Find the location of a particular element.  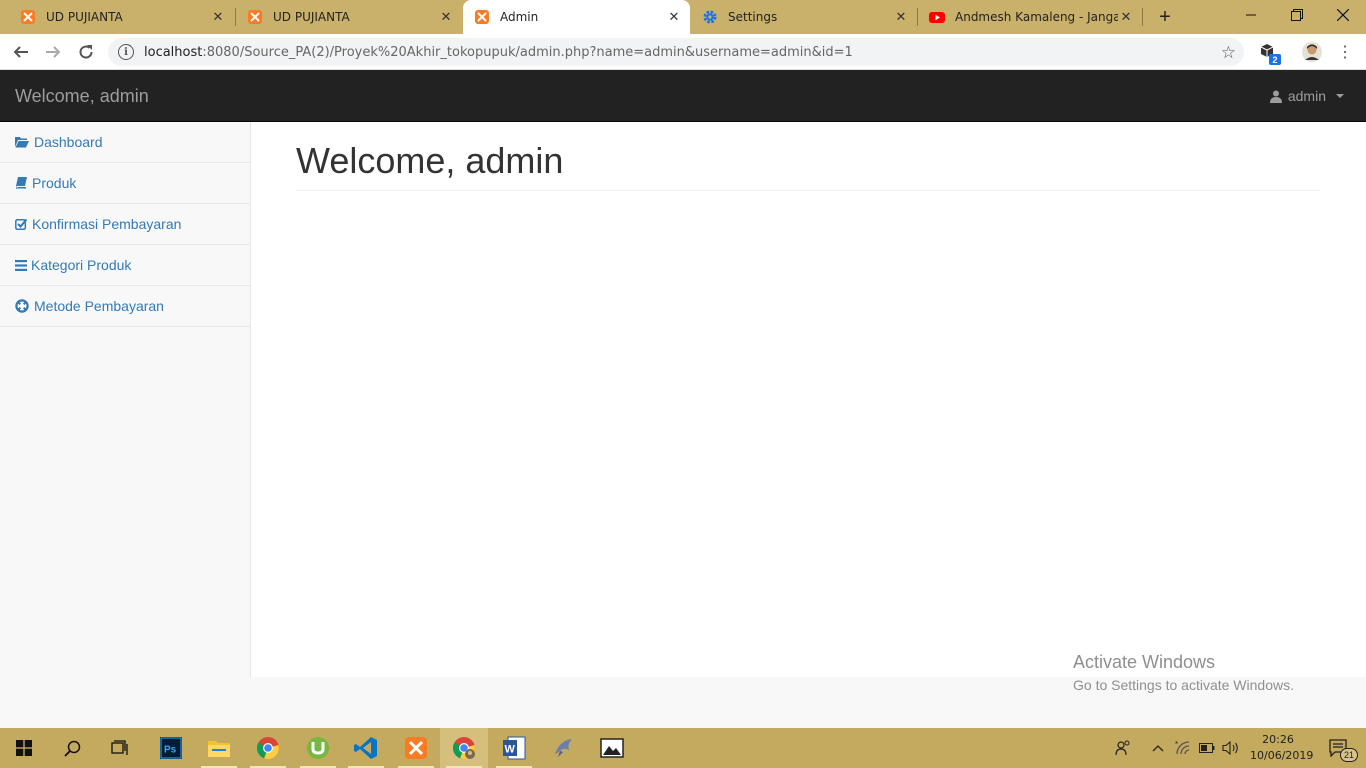

sidebar-item-konfirmasi-pembayaran: Konfirmasi Pembayaran is located at coordinates (125, 224).